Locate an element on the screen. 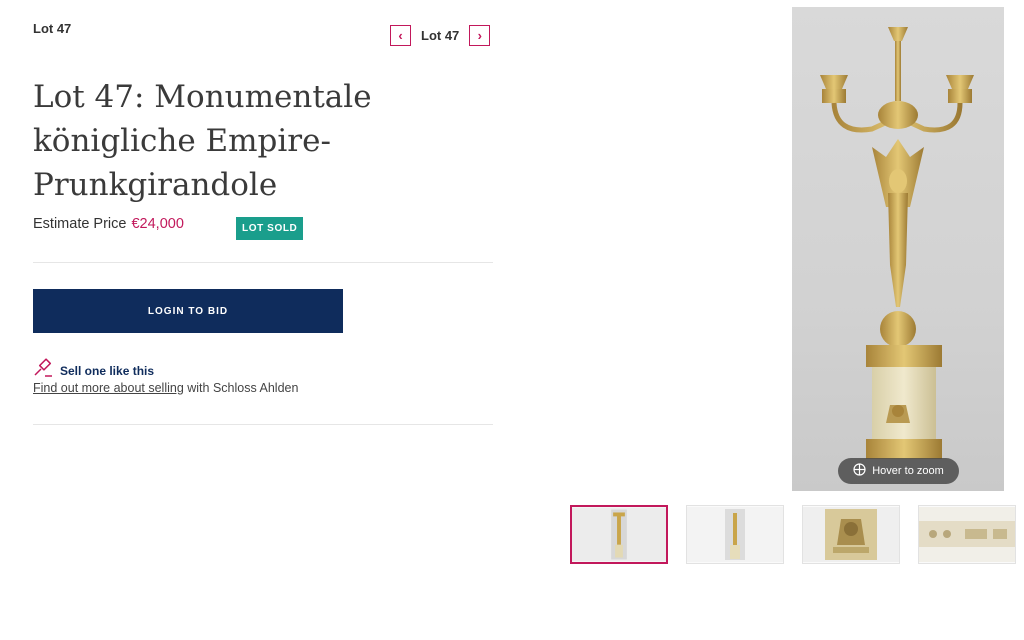  login-to-bid-button: LOGIN TO BID is located at coordinates (188, 311).